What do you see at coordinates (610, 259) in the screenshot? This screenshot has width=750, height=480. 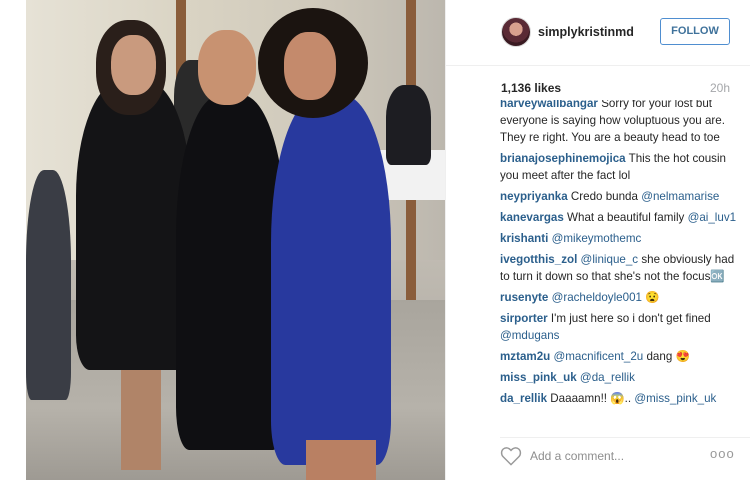 I see `comment-mention: @linique_c` at bounding box center [610, 259].